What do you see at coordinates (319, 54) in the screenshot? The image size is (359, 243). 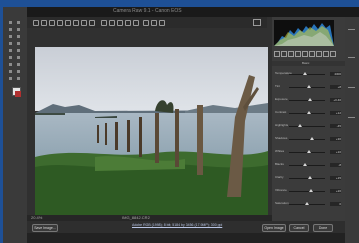 I see `tab-effects` at bounding box center [319, 54].